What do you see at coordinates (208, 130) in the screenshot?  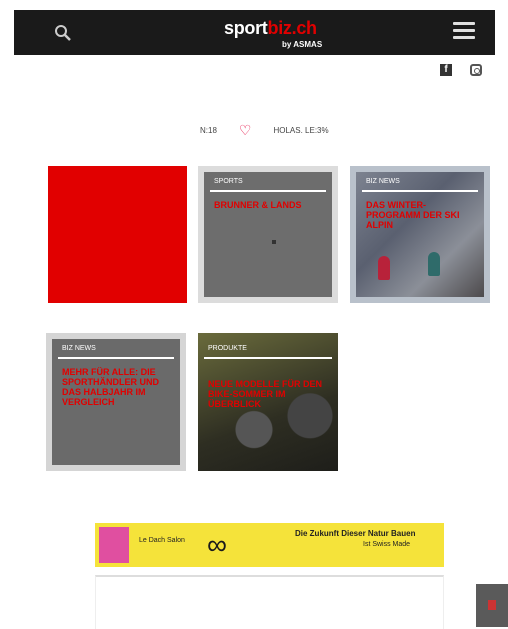 I see `filter-left-label: N:18` at bounding box center [208, 130].